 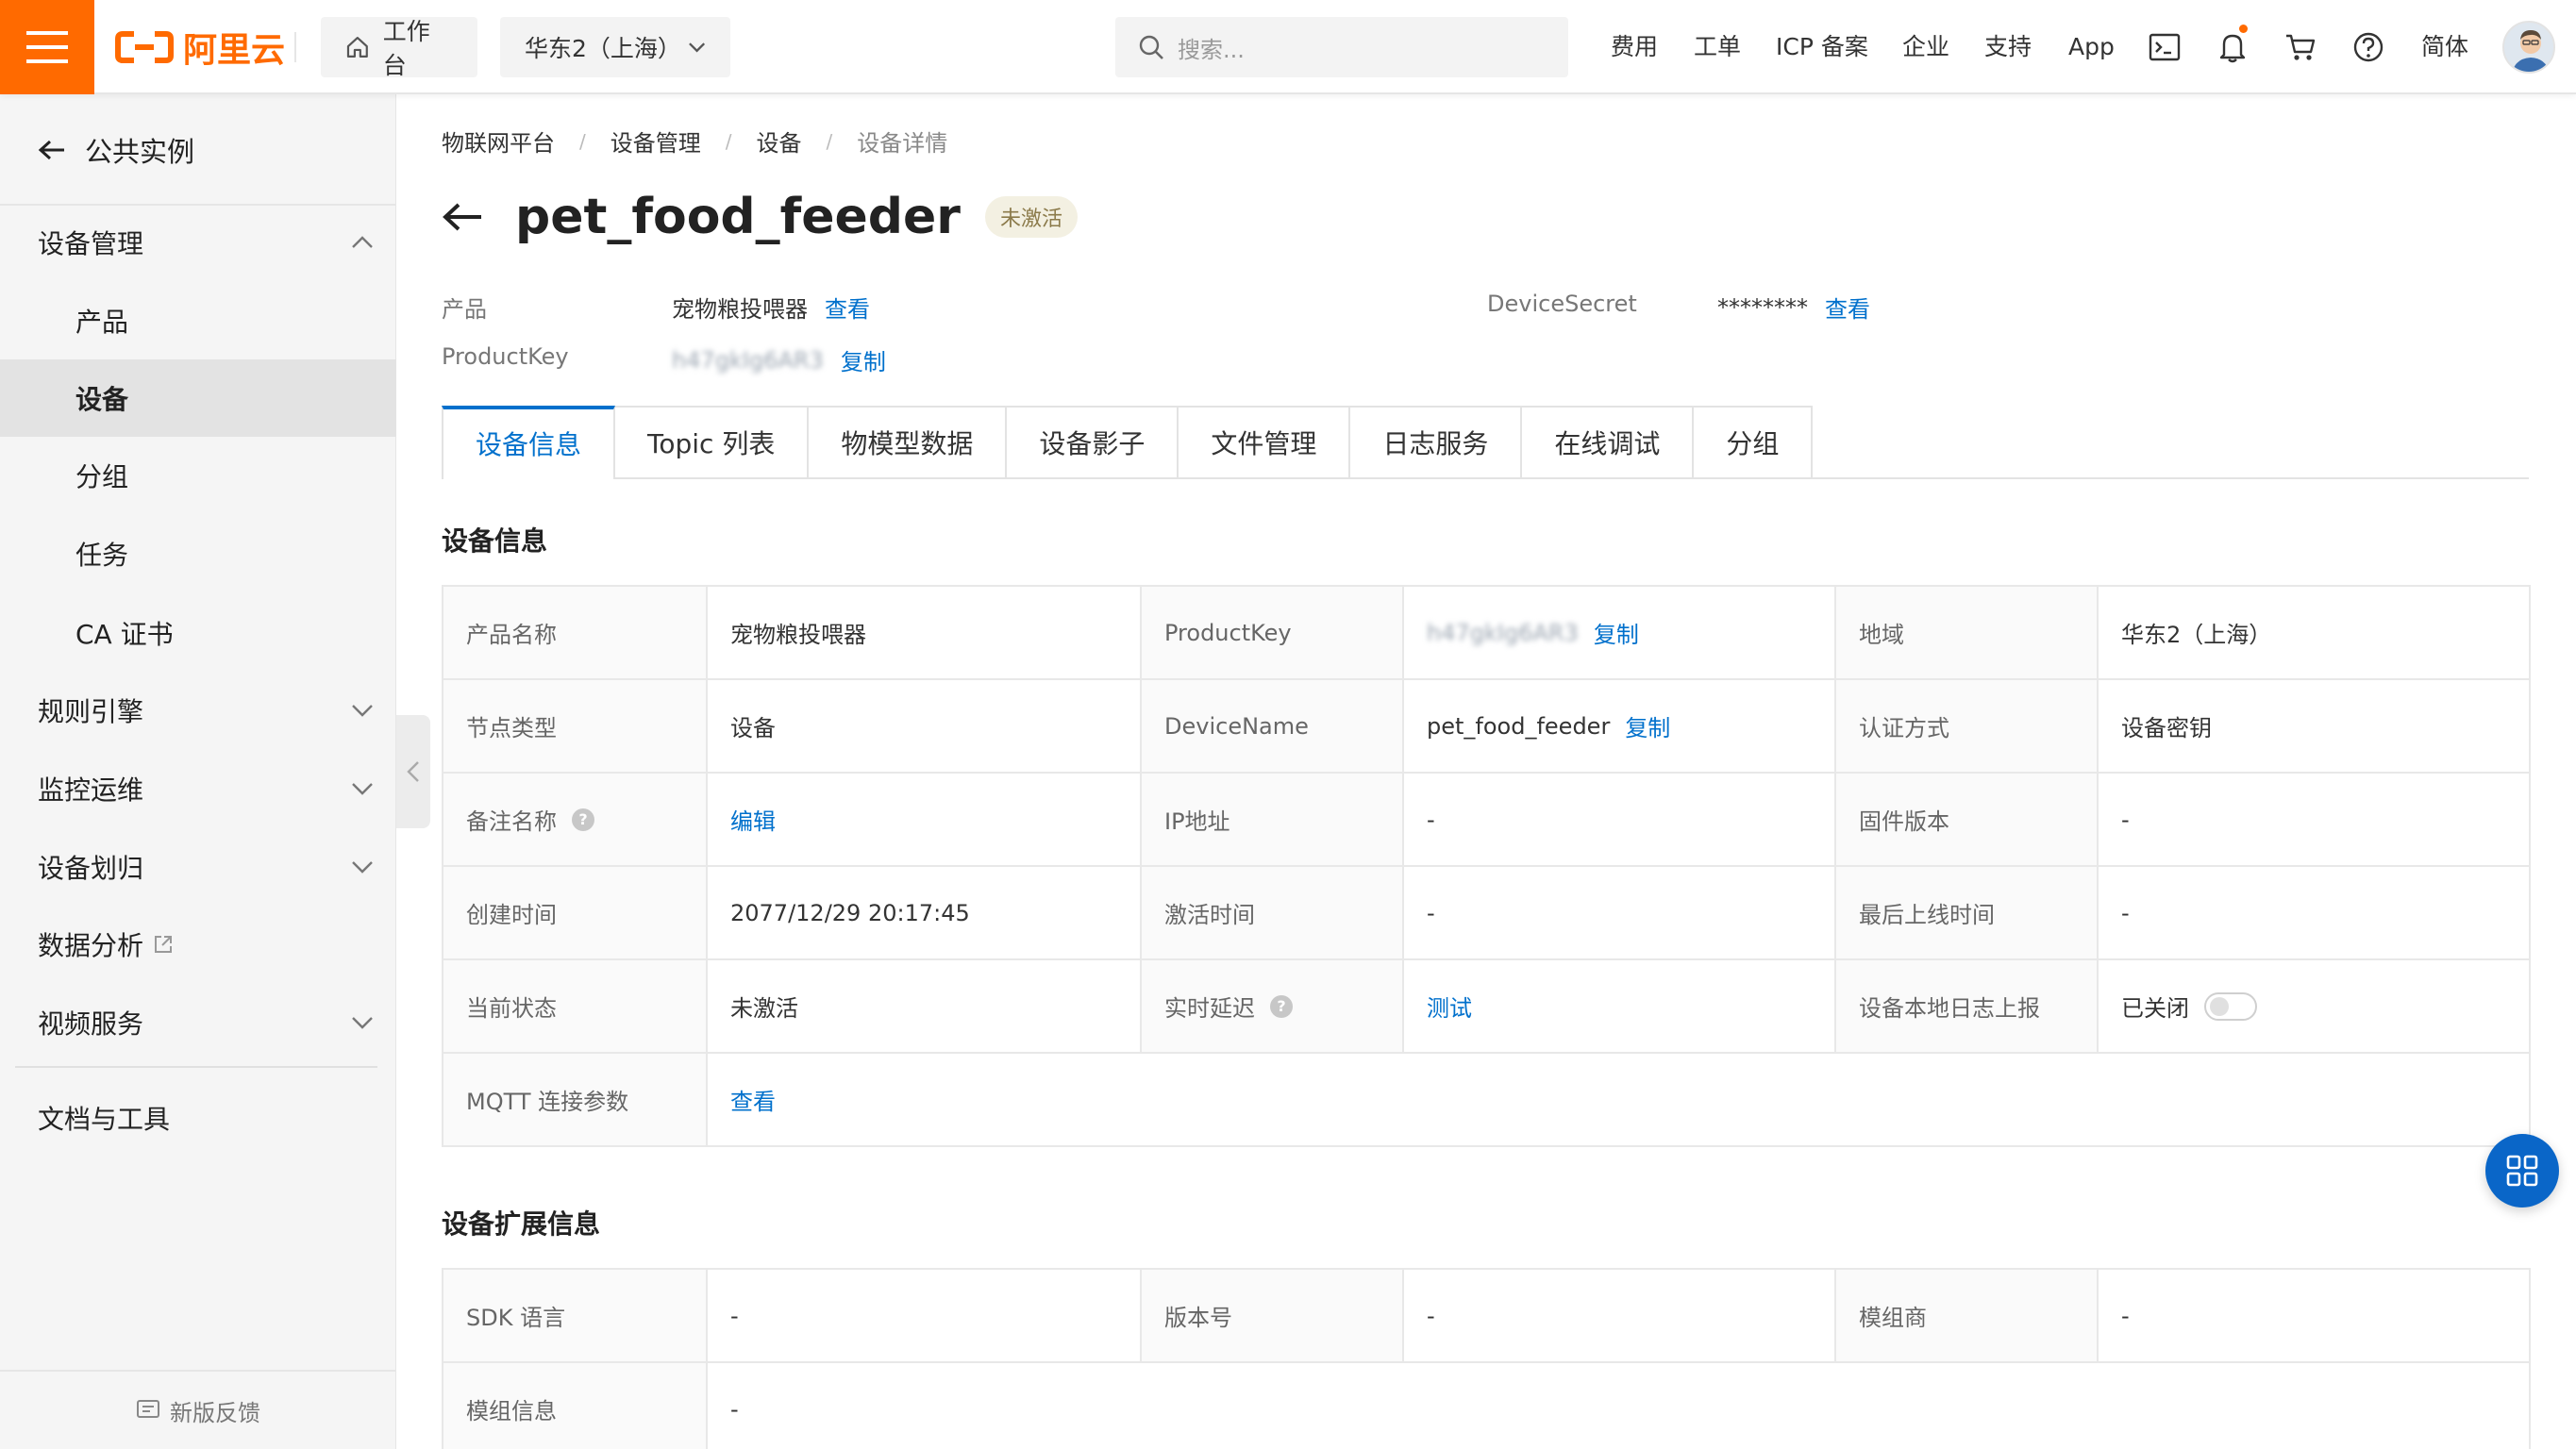 I want to click on arrow-left-icon, so click(x=51, y=150).